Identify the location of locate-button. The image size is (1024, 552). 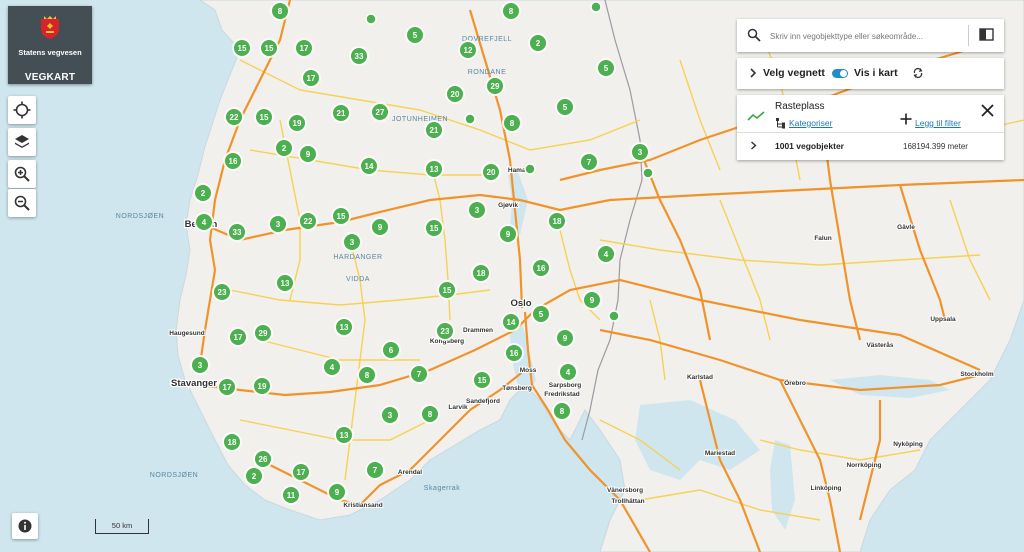
(22, 110).